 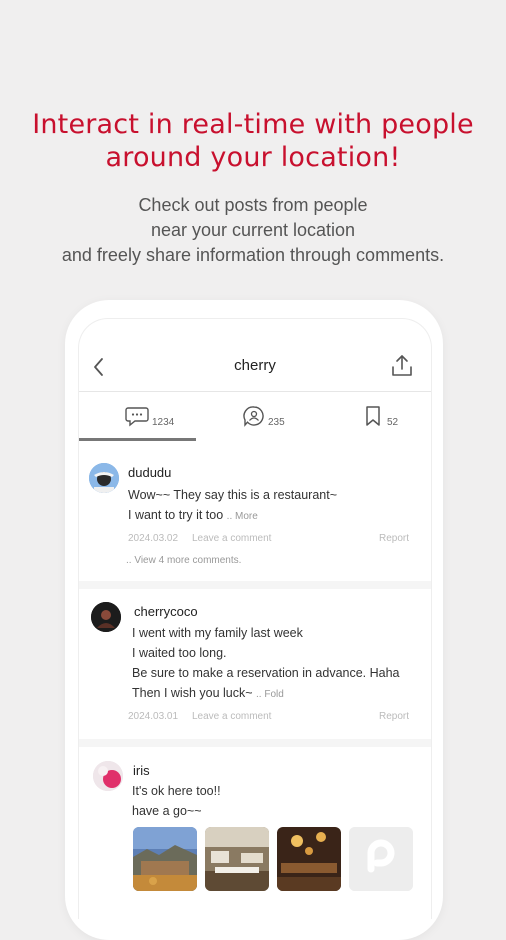 I want to click on comment-icon, so click(x=137, y=417).